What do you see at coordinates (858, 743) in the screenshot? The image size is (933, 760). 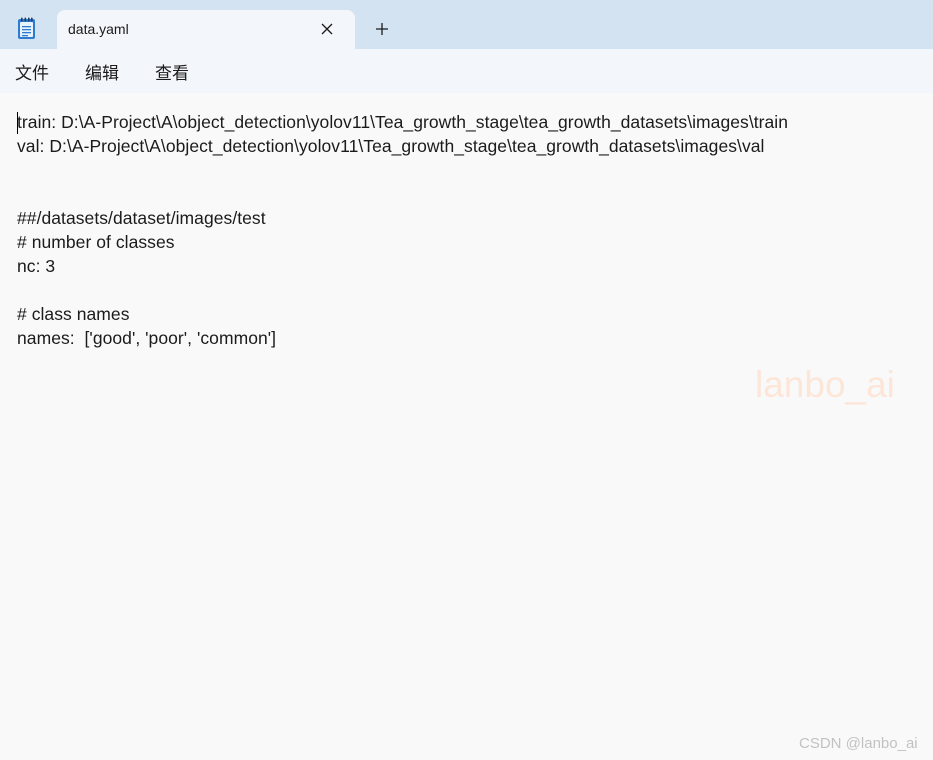 I see `footer-watermark: CSDN @lanbo_ai` at bounding box center [858, 743].